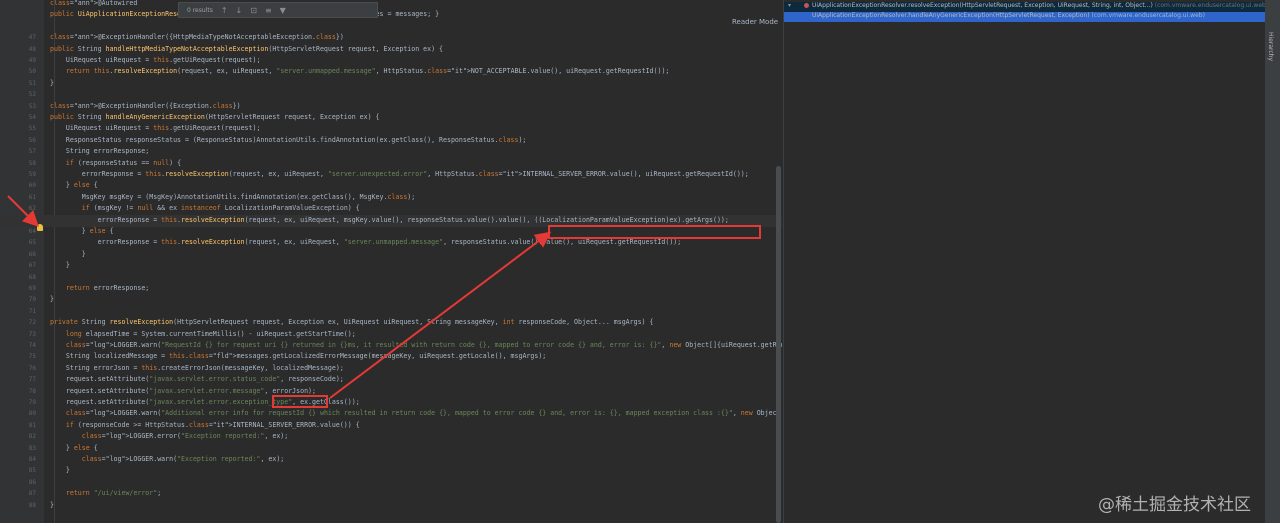 Image resolution: width=1280 pixels, height=523 pixels. Describe the element at coordinates (391, 506) in the screenshot. I see `code-line: 88}` at that location.